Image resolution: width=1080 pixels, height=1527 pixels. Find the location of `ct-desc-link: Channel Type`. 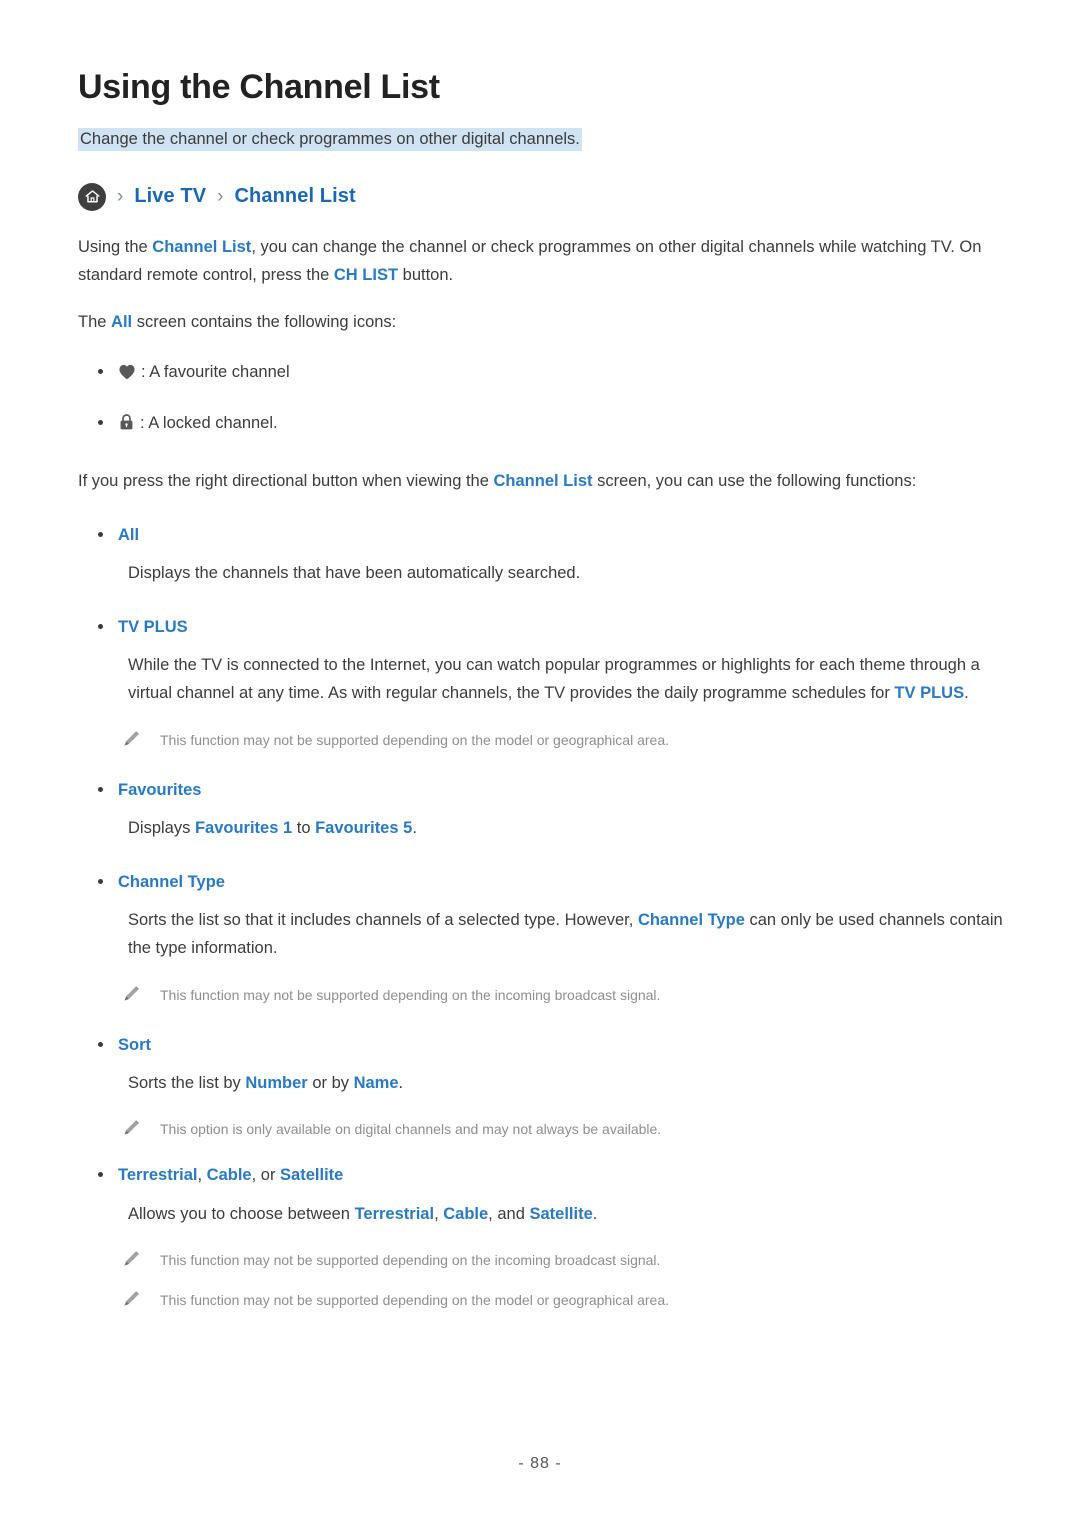

ct-desc-link: Channel Type is located at coordinates (691, 920).